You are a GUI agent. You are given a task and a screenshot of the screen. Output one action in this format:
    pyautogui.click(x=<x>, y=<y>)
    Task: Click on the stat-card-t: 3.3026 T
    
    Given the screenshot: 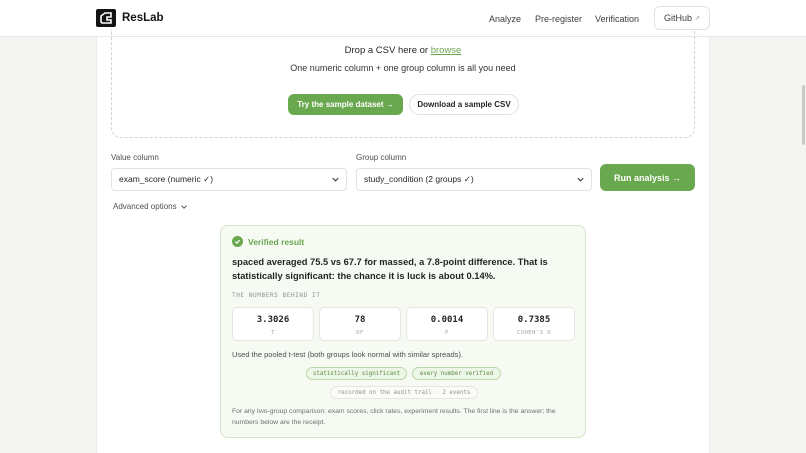 What is the action you would take?
    pyautogui.click(x=273, y=324)
    